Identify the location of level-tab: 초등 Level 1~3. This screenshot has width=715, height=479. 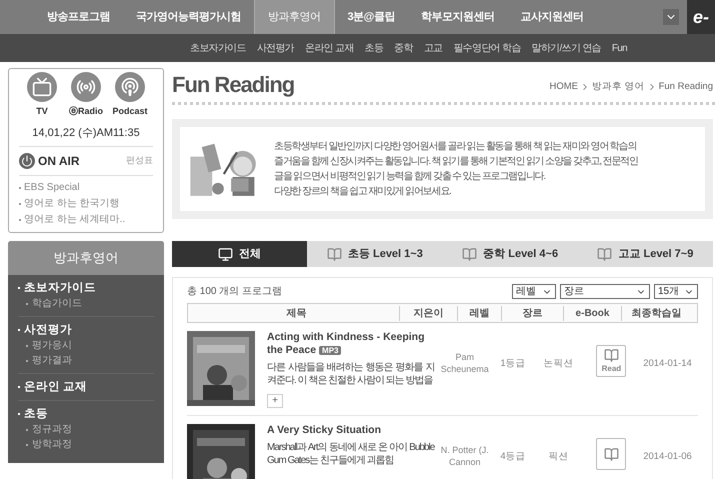
(374, 254).